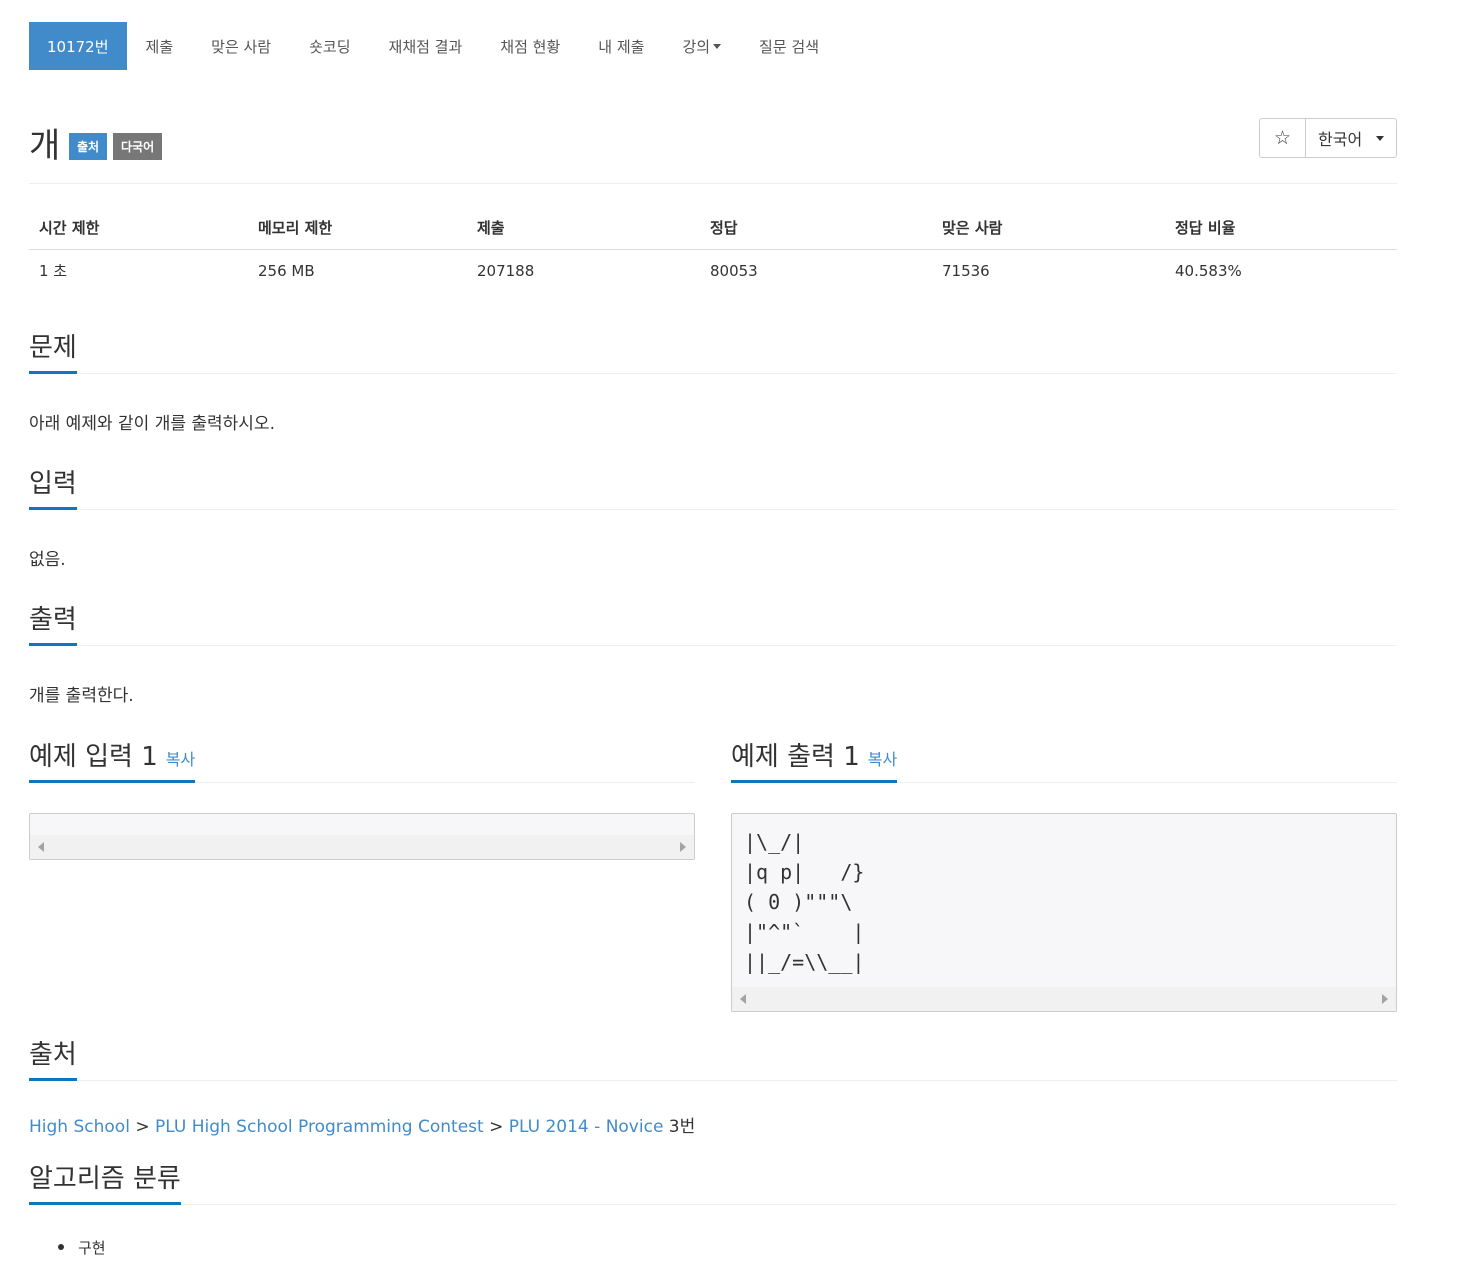 The width and height of the screenshot is (1471, 1269). I want to click on header-memory-limit: 메모리 제한, so click(357, 228).